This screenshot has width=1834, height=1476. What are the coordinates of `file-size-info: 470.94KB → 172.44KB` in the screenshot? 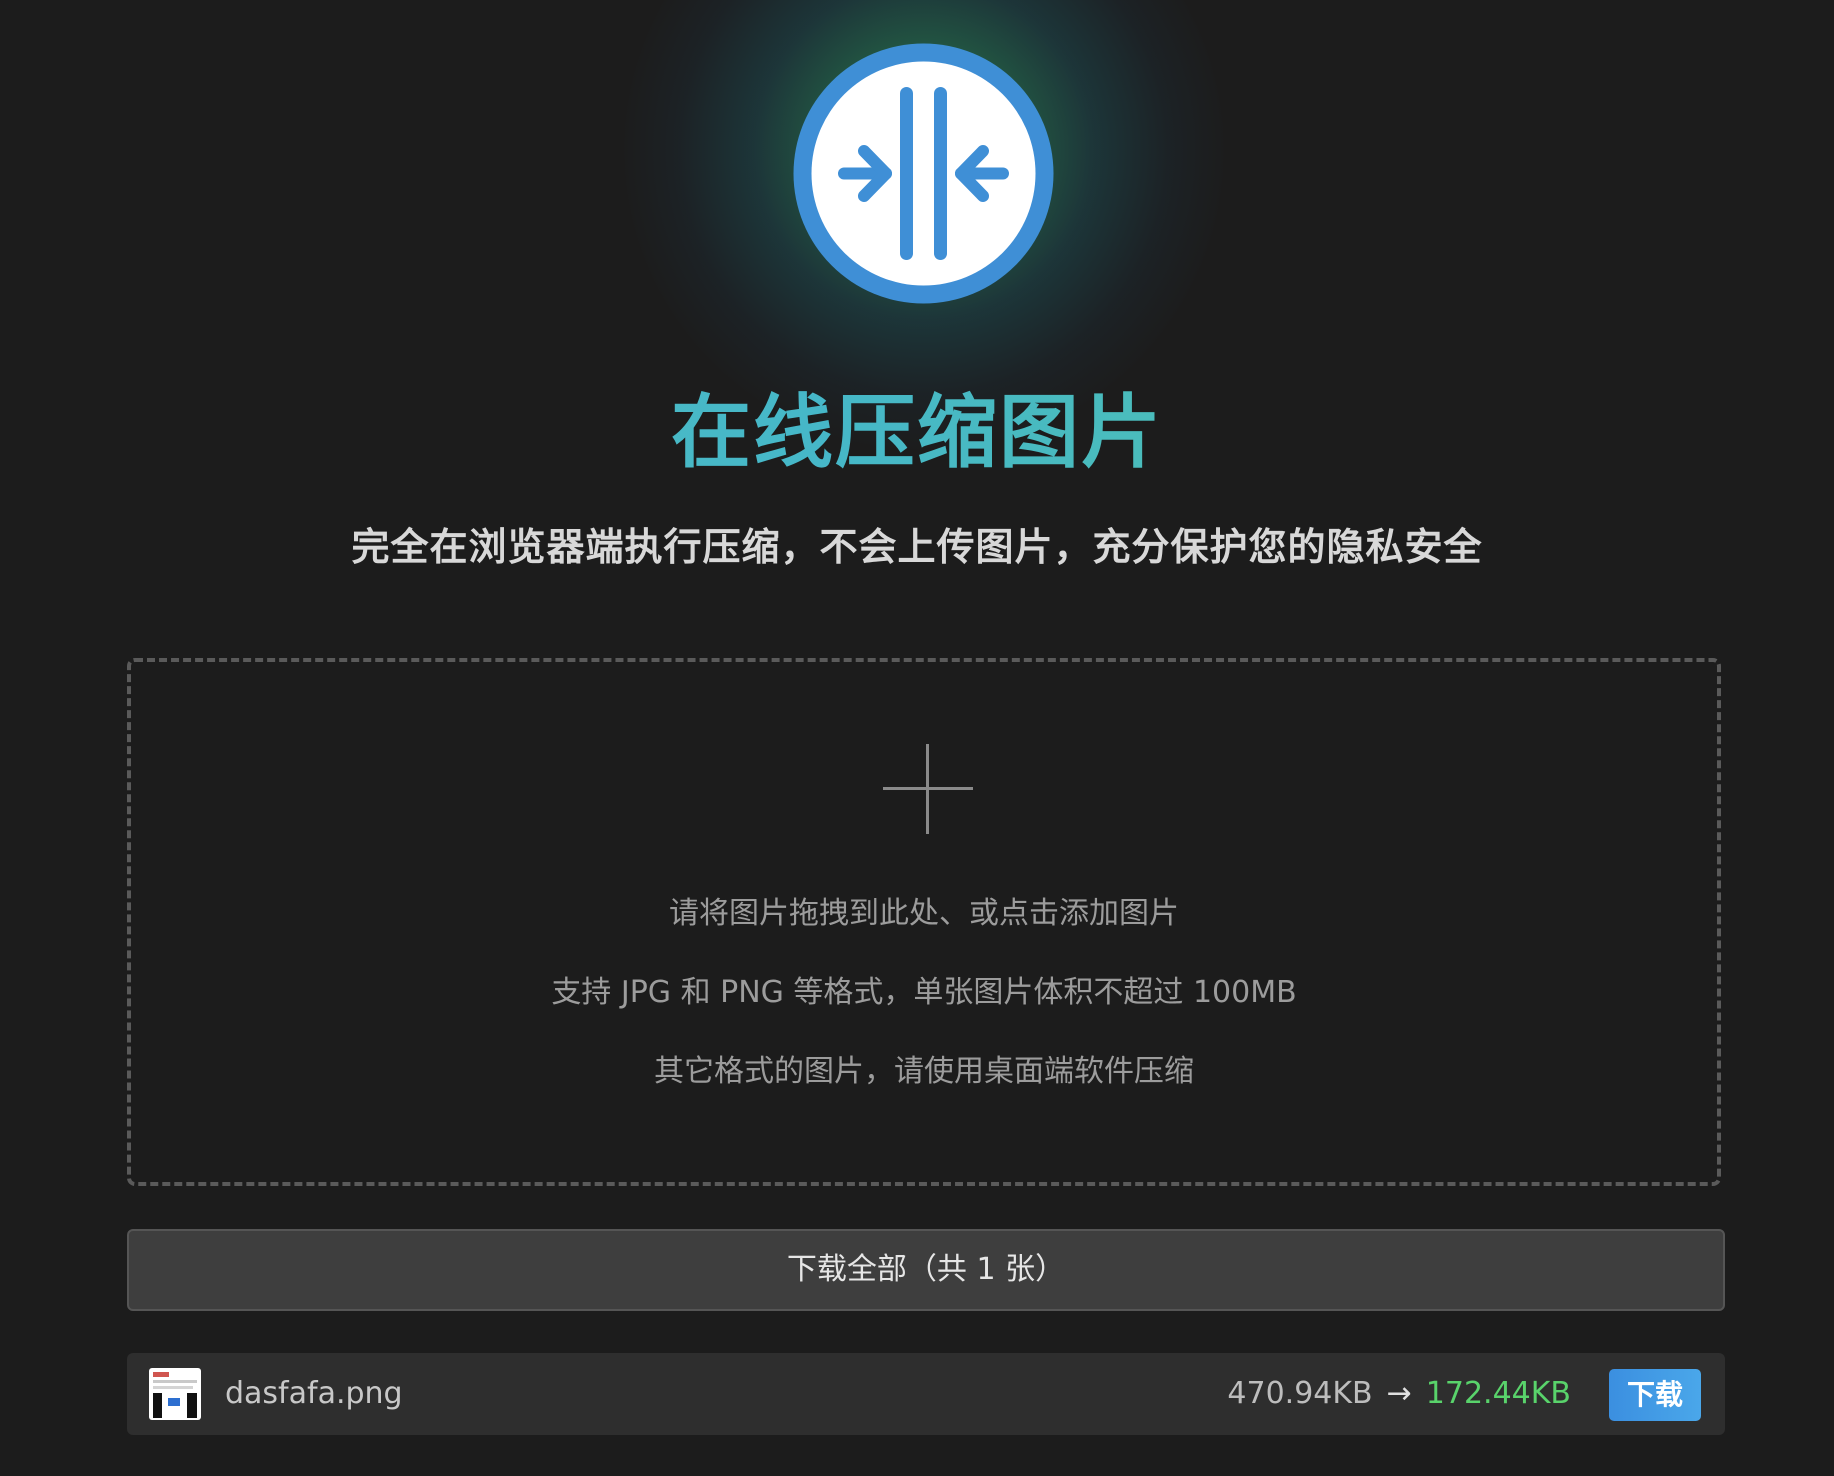 It's located at (1399, 1394).